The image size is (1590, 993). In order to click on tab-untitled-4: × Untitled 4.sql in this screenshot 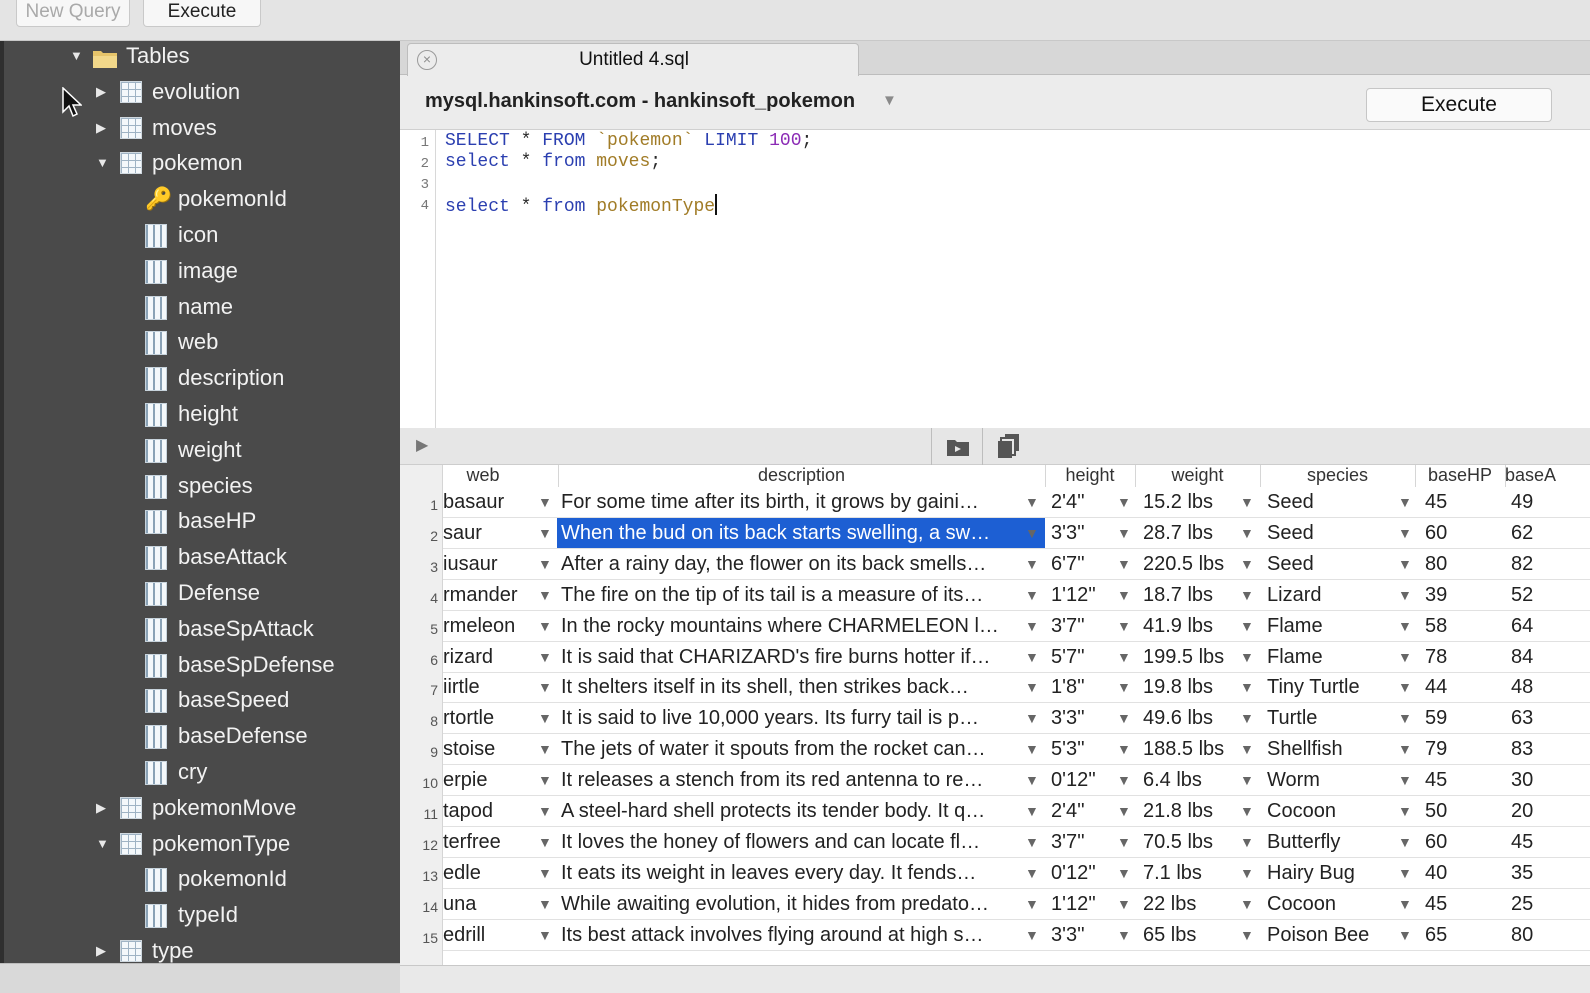, I will do `click(633, 59)`.